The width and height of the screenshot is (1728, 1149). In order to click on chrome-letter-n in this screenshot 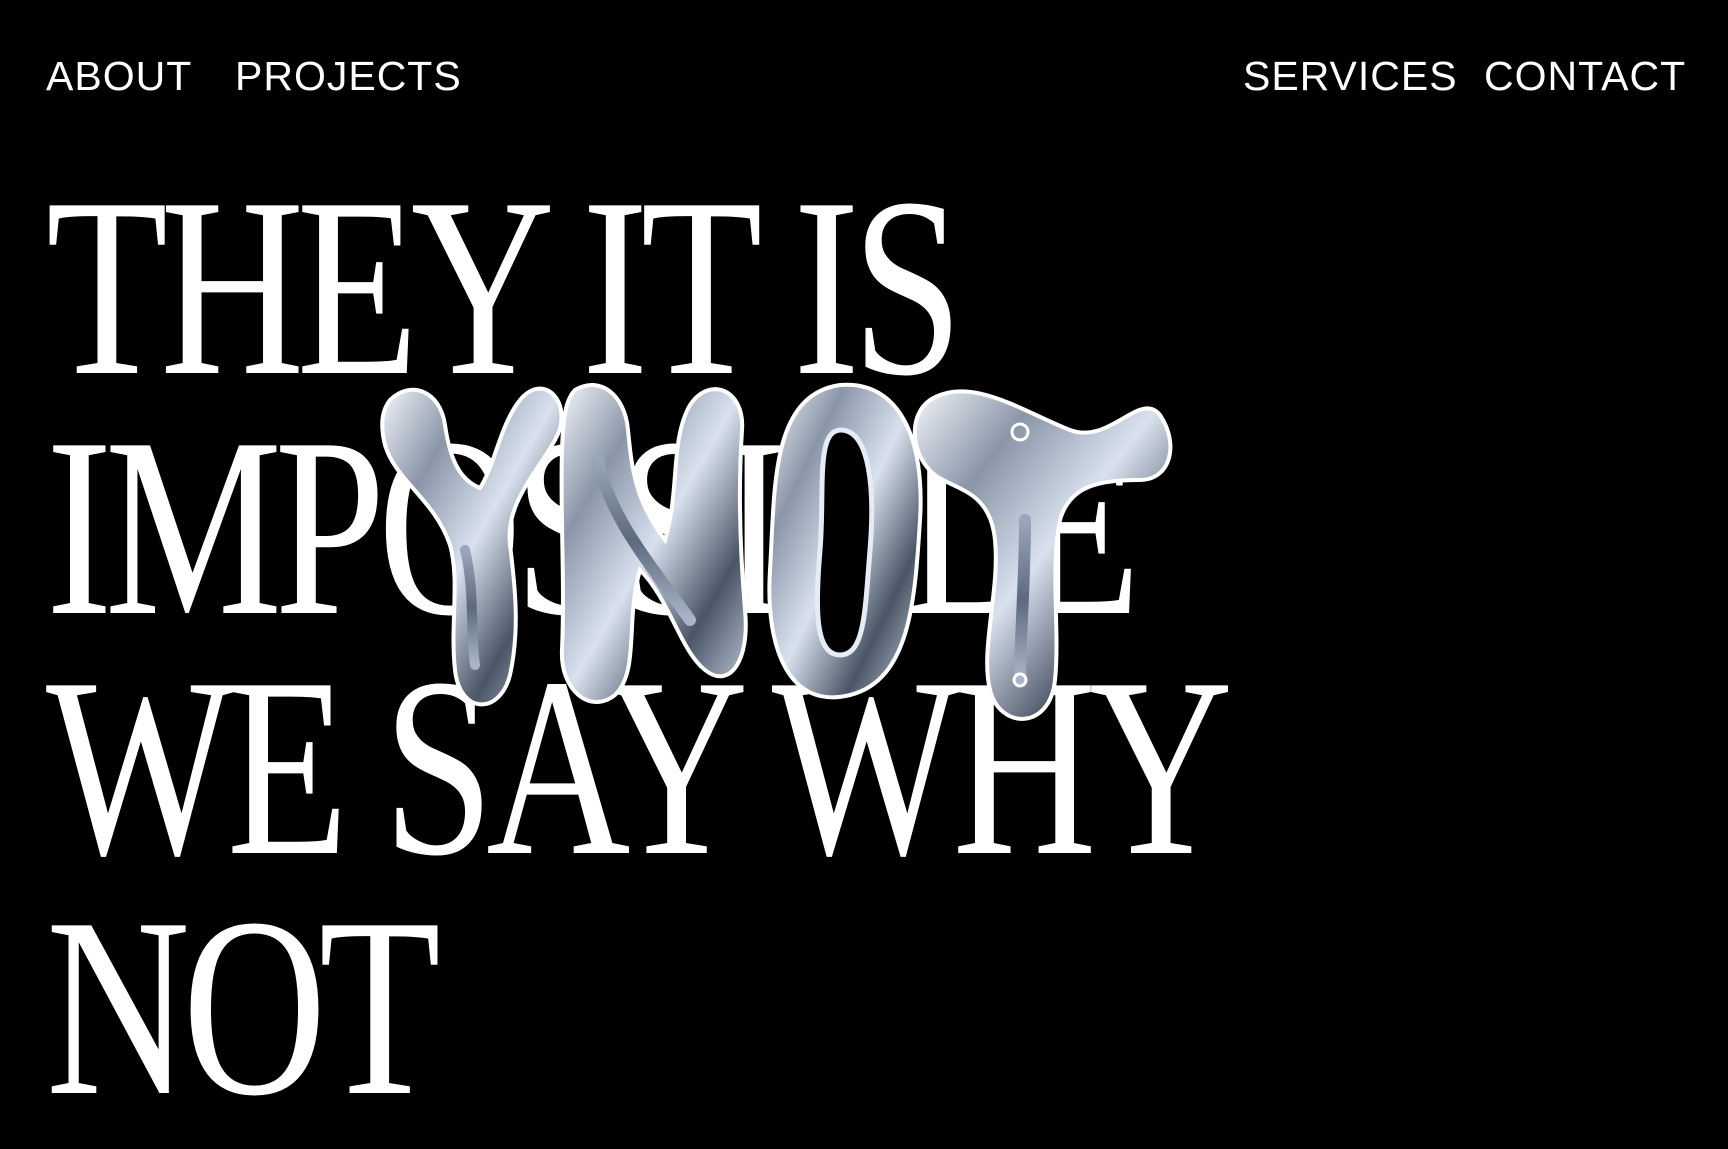, I will do `click(653, 543)`.